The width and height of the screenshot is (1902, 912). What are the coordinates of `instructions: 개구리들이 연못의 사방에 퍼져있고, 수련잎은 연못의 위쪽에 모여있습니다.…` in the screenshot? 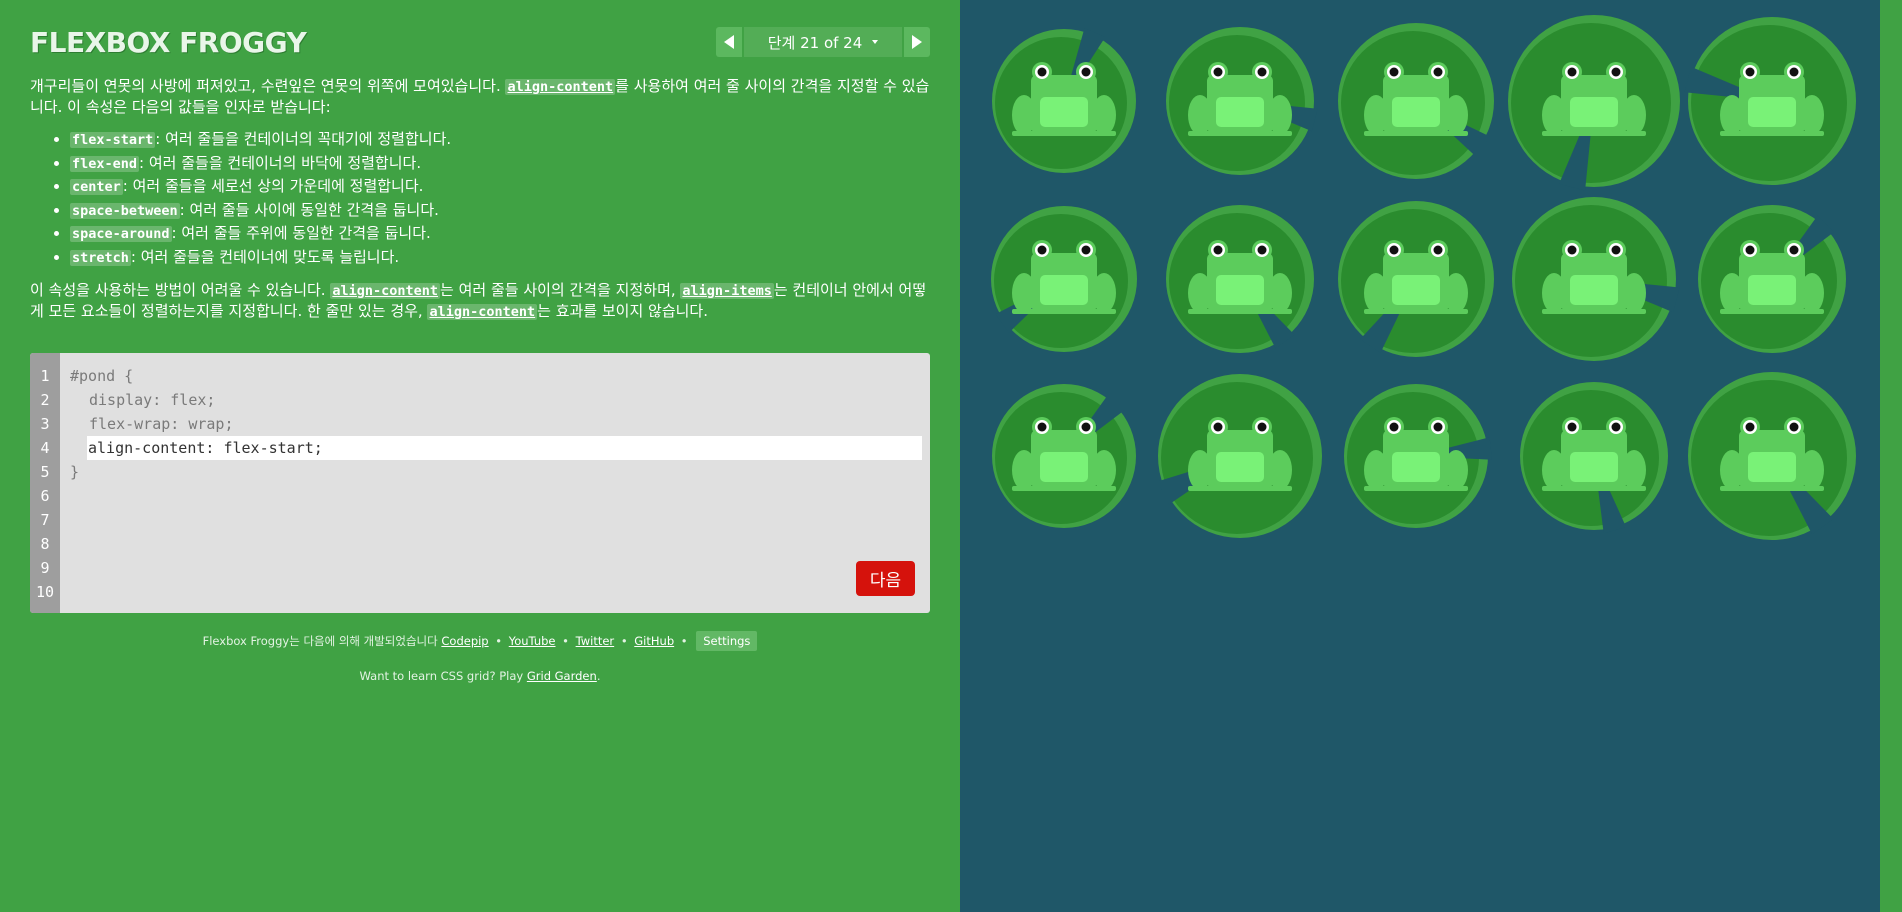 It's located at (480, 205).